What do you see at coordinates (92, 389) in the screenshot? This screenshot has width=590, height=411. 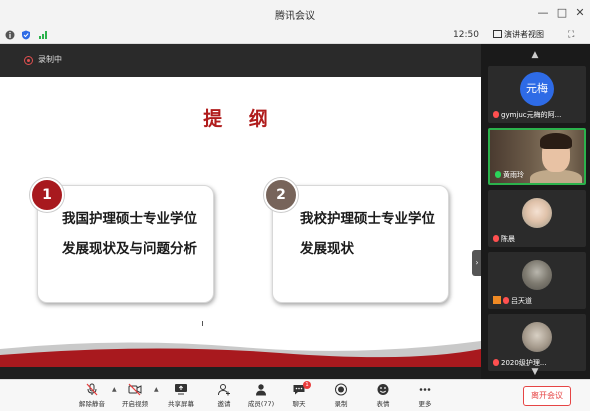 I see `microphone-off-icon` at bounding box center [92, 389].